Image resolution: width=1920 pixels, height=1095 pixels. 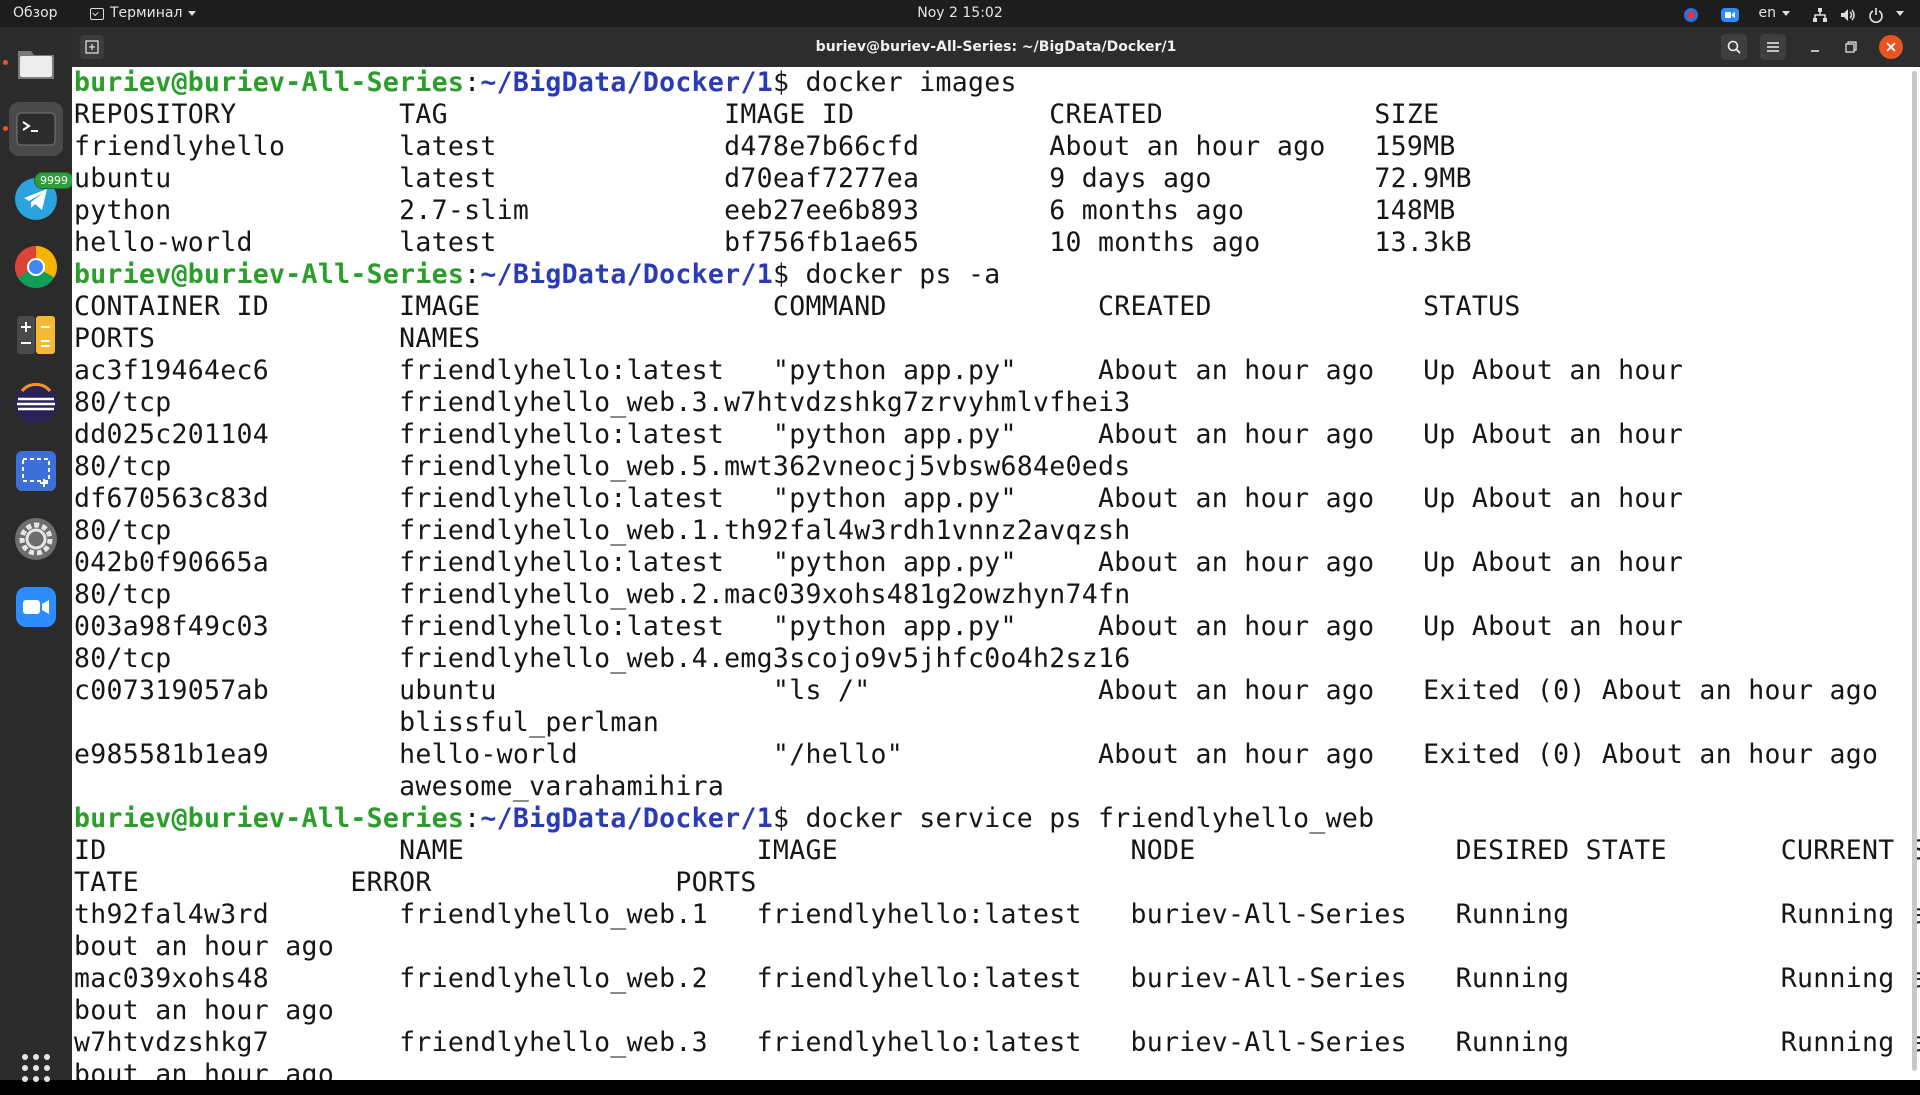 What do you see at coordinates (92, 47) in the screenshot?
I see `new-tab-button` at bounding box center [92, 47].